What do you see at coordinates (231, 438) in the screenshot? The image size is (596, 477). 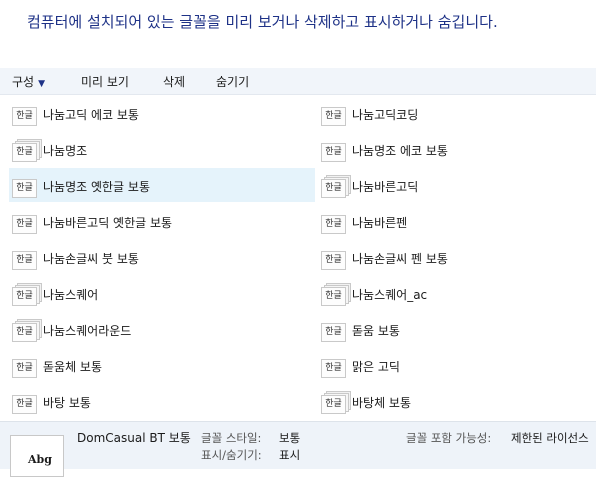 I see `font-style-label: 글꼴 스타일:` at bounding box center [231, 438].